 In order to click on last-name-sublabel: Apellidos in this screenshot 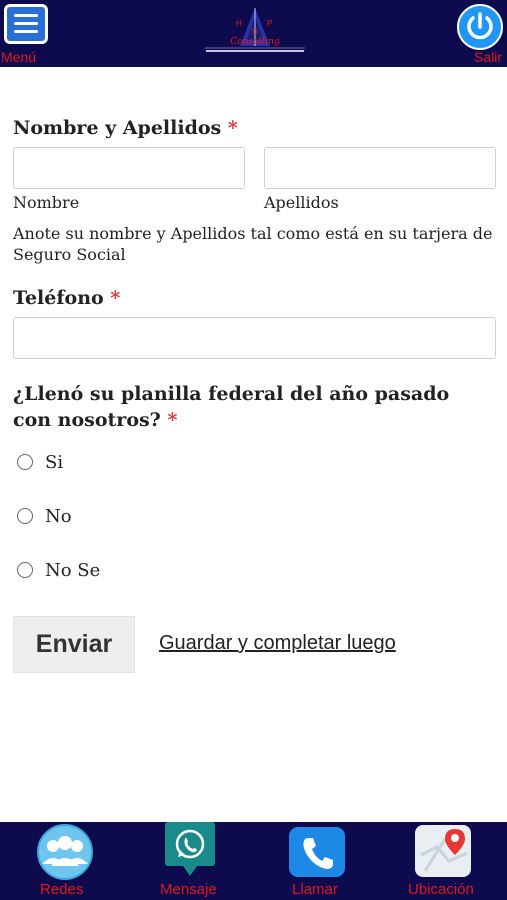, I will do `click(301, 202)`.